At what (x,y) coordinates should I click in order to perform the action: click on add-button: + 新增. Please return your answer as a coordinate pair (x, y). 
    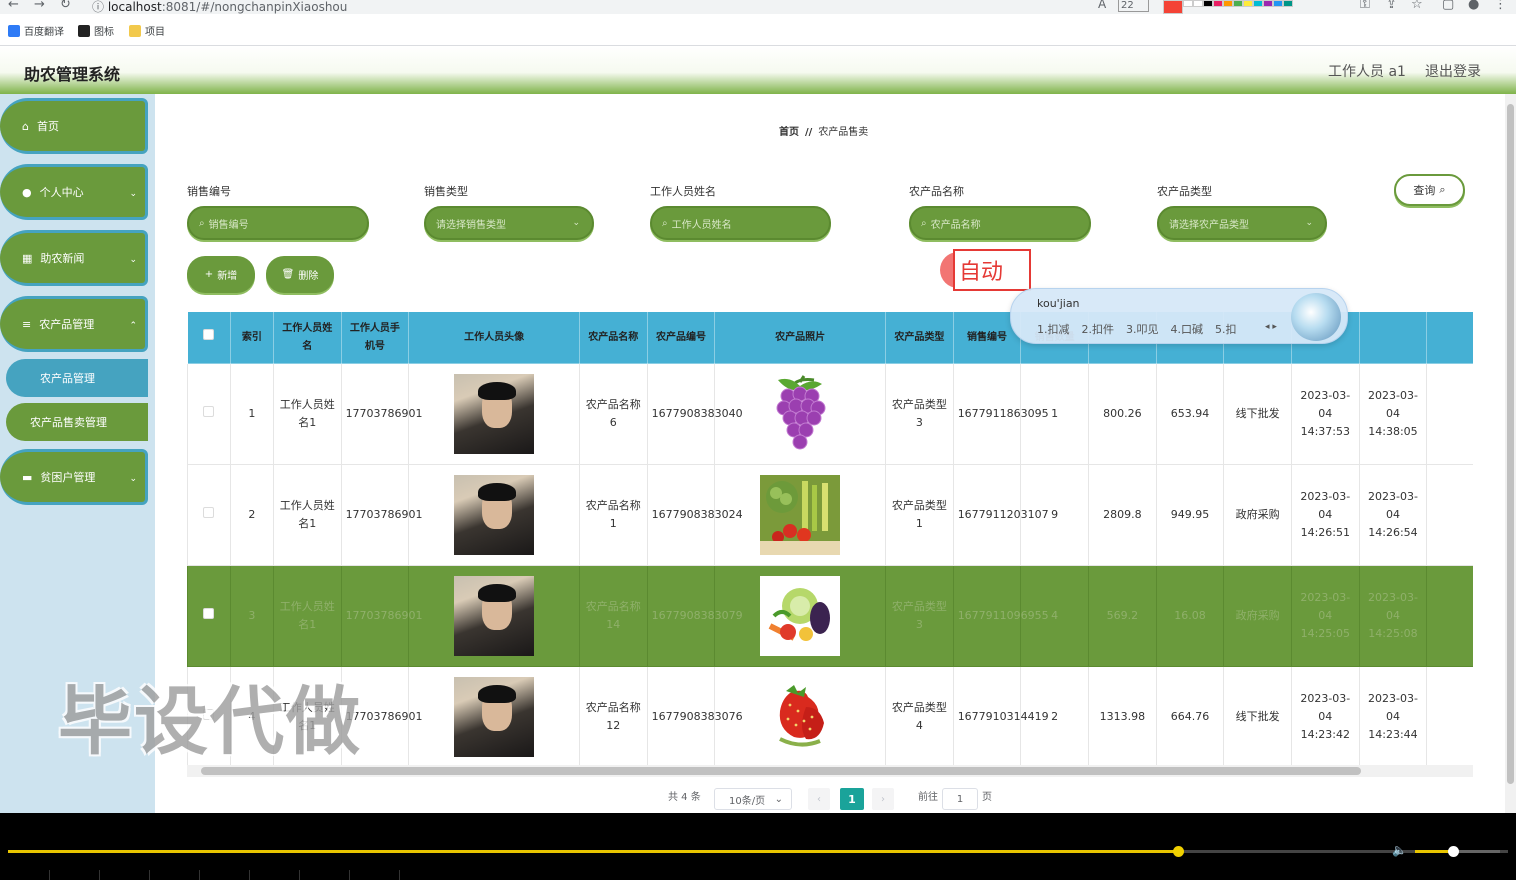
    Looking at the image, I should click on (221, 274).